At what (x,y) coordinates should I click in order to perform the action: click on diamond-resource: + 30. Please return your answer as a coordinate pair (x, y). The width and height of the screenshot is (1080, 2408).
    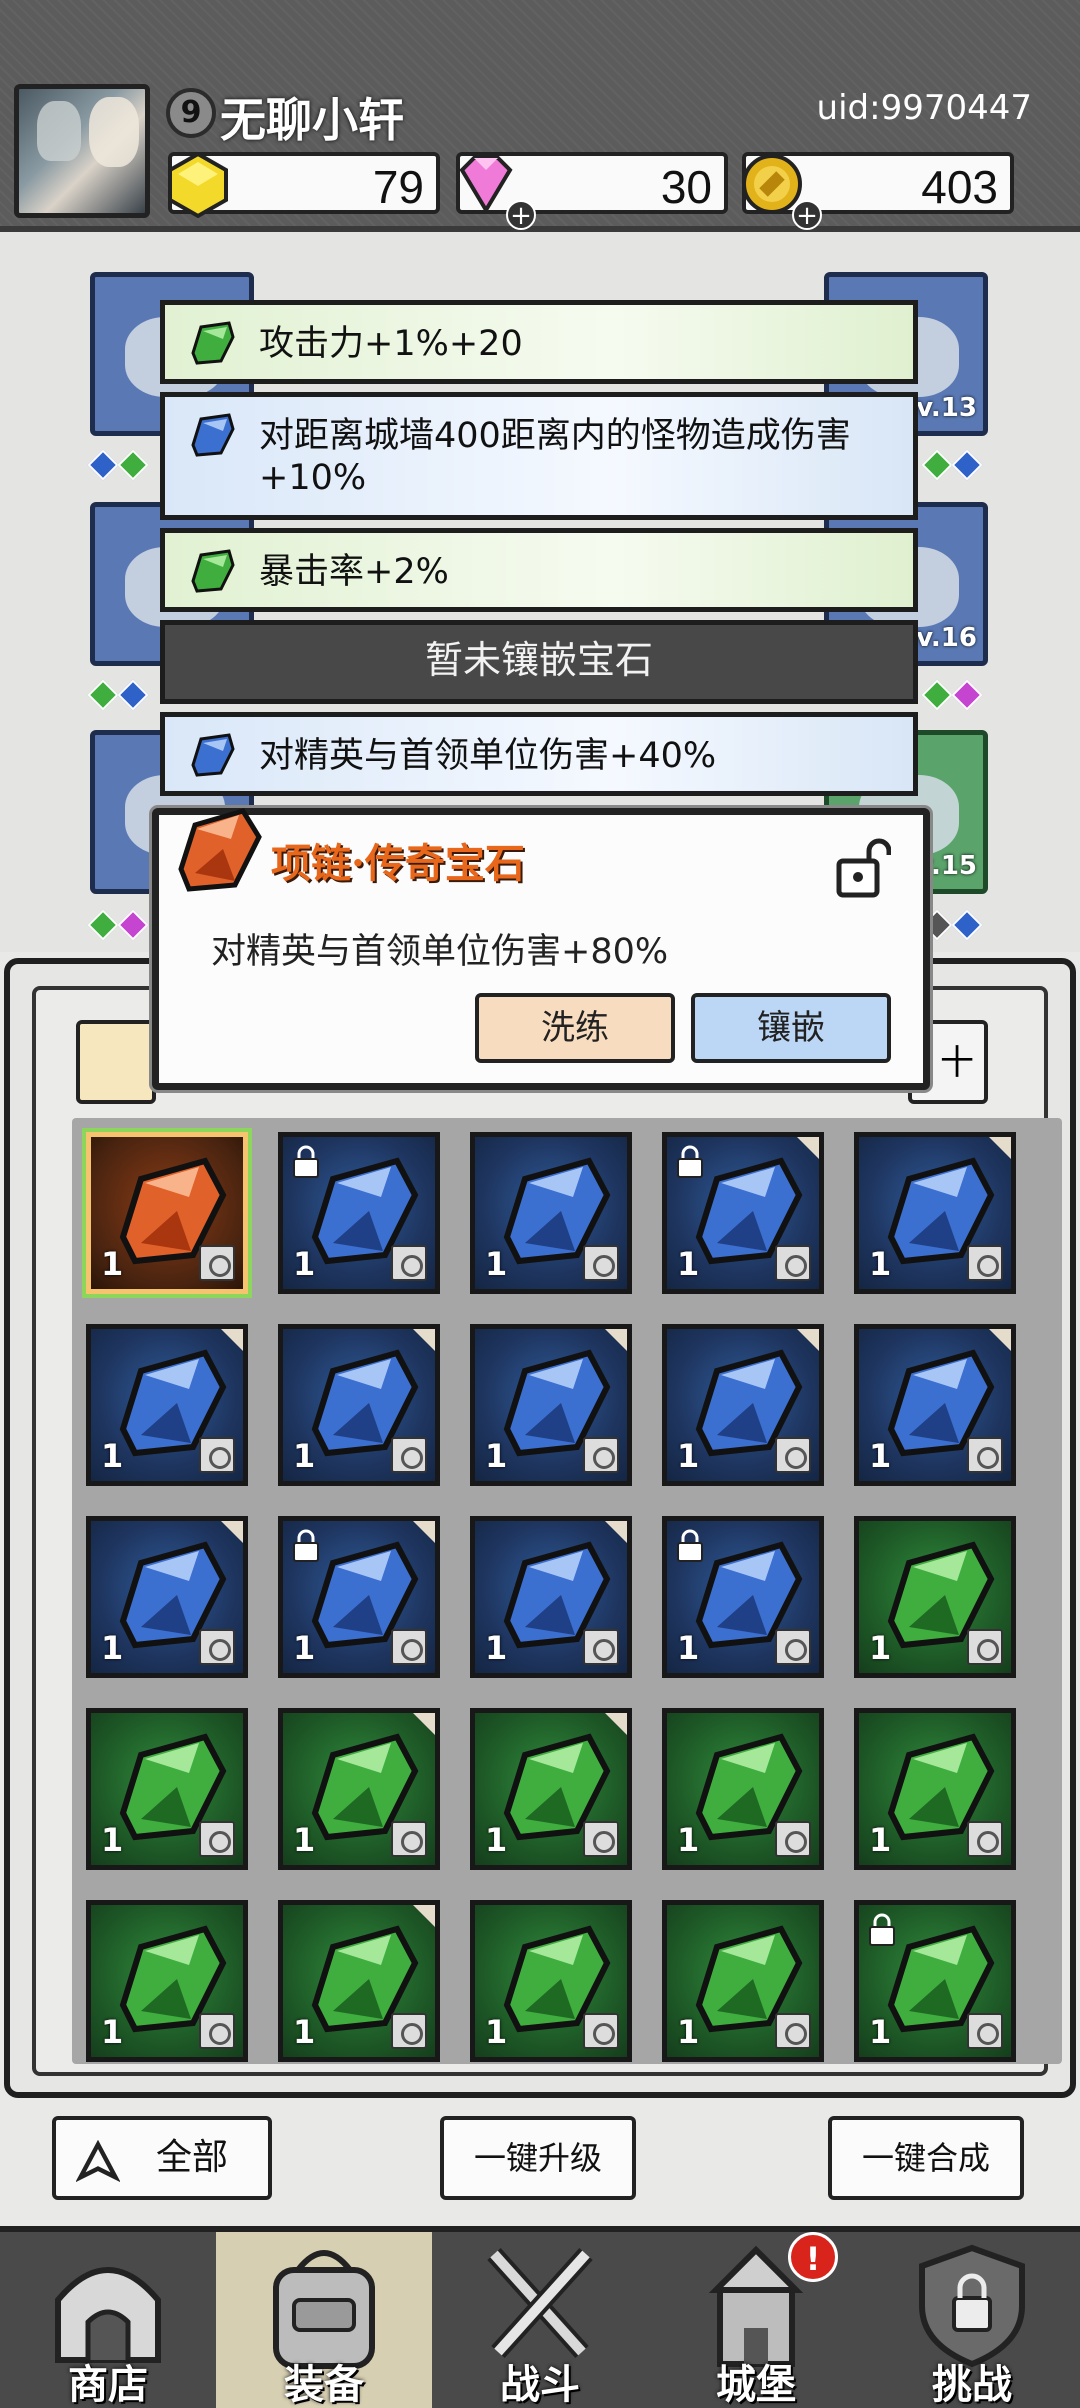
    Looking at the image, I should click on (592, 191).